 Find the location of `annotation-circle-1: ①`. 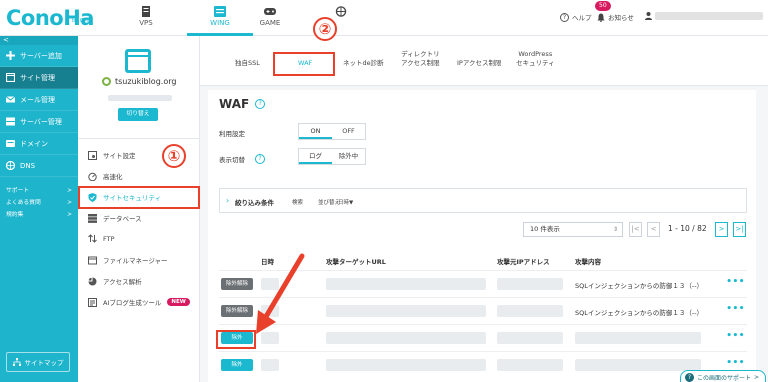

annotation-circle-1: ① is located at coordinates (174, 156).